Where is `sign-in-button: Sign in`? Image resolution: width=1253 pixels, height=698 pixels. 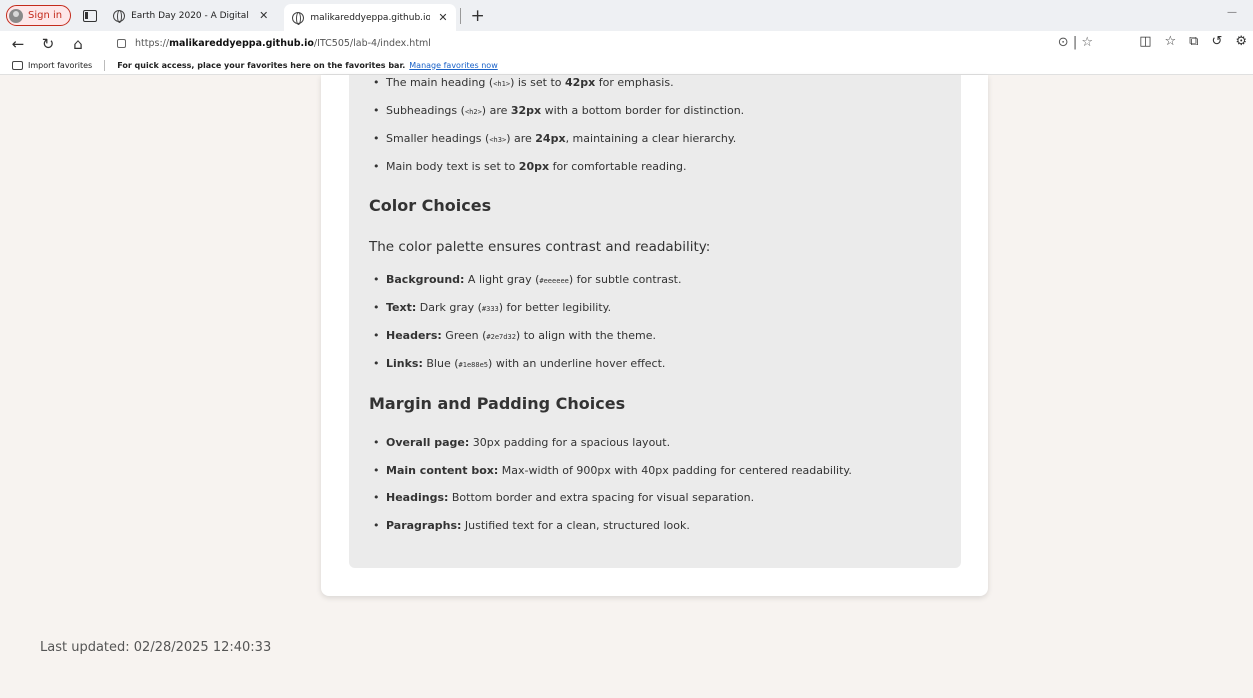
sign-in-button: Sign in is located at coordinates (39, 15).